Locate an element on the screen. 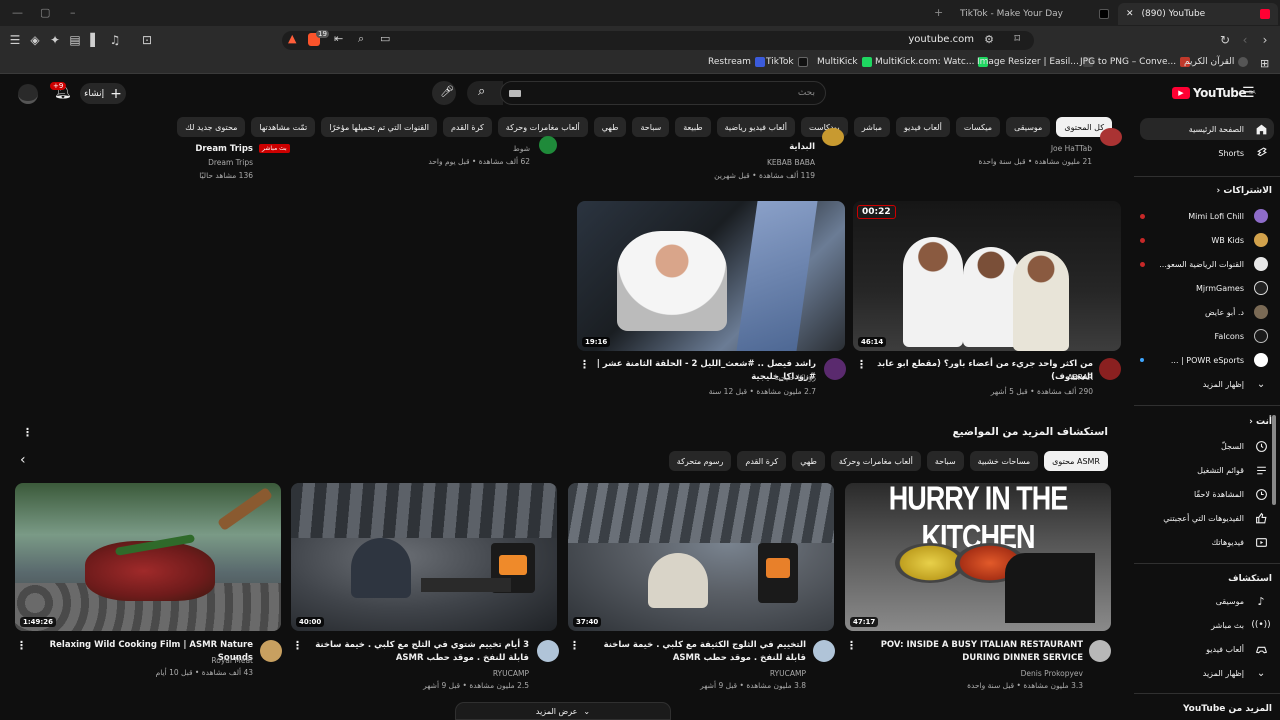 This screenshot has width=1280, height=720. subscription-item: Falcons is located at coordinates (1207, 336).